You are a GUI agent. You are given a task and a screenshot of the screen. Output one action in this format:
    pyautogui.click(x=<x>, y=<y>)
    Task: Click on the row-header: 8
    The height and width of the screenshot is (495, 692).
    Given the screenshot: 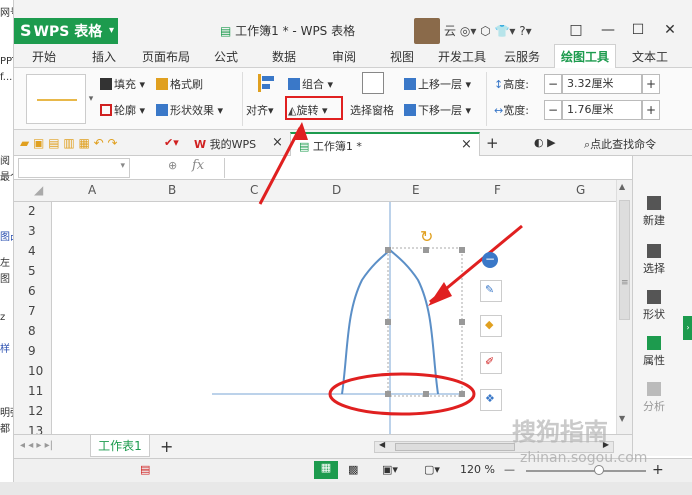 What is the action you would take?
    pyautogui.click(x=32, y=331)
    